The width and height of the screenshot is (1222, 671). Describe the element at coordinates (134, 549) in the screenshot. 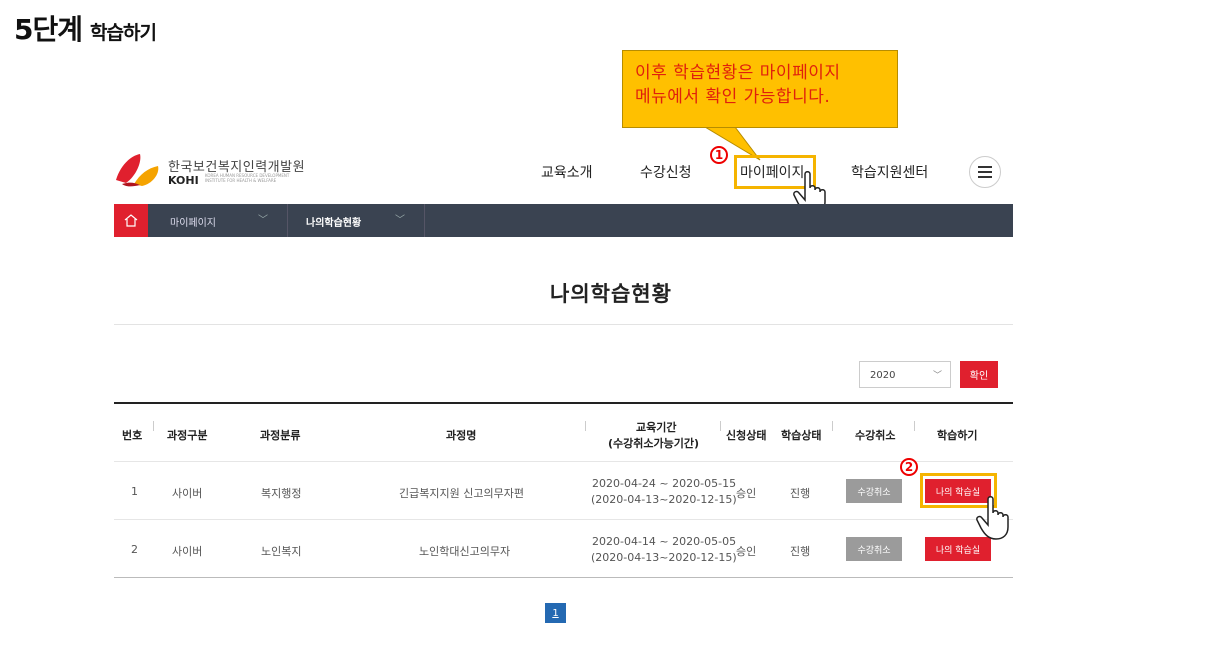

I see `cell-no: 2` at that location.